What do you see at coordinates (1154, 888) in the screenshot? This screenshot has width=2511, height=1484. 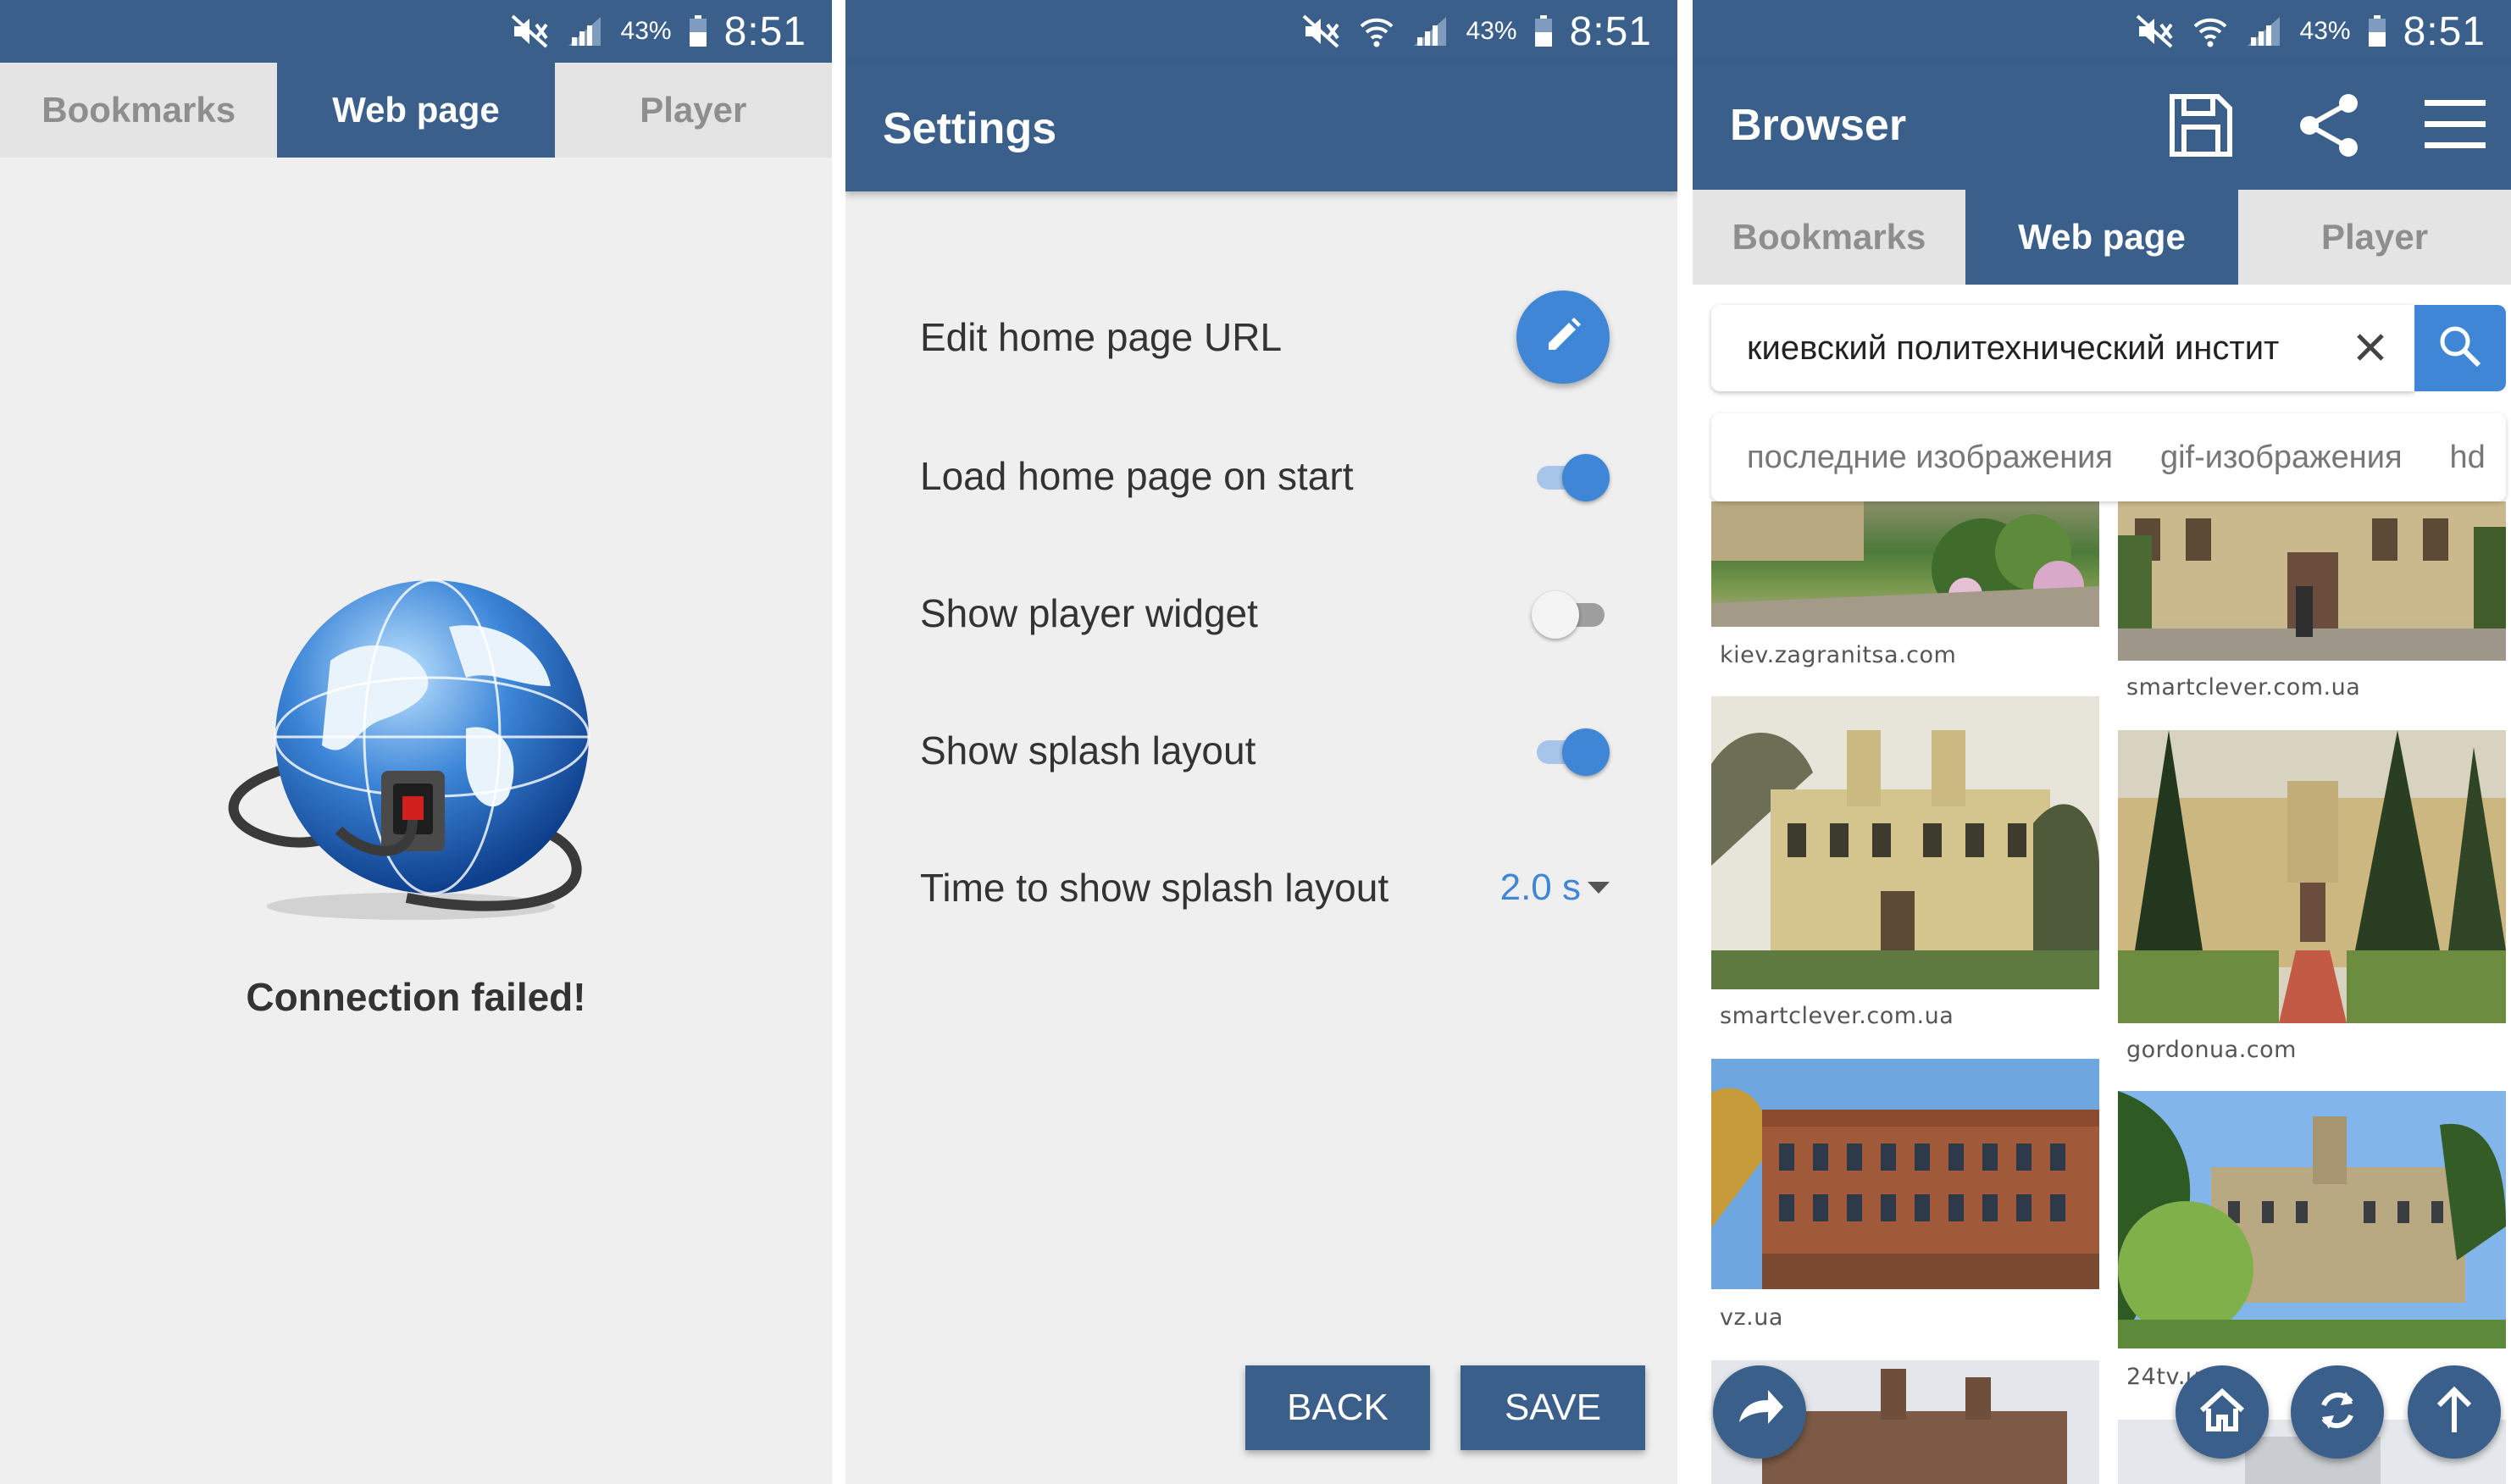 I see `setting-label: Time to show splash layout` at bounding box center [1154, 888].